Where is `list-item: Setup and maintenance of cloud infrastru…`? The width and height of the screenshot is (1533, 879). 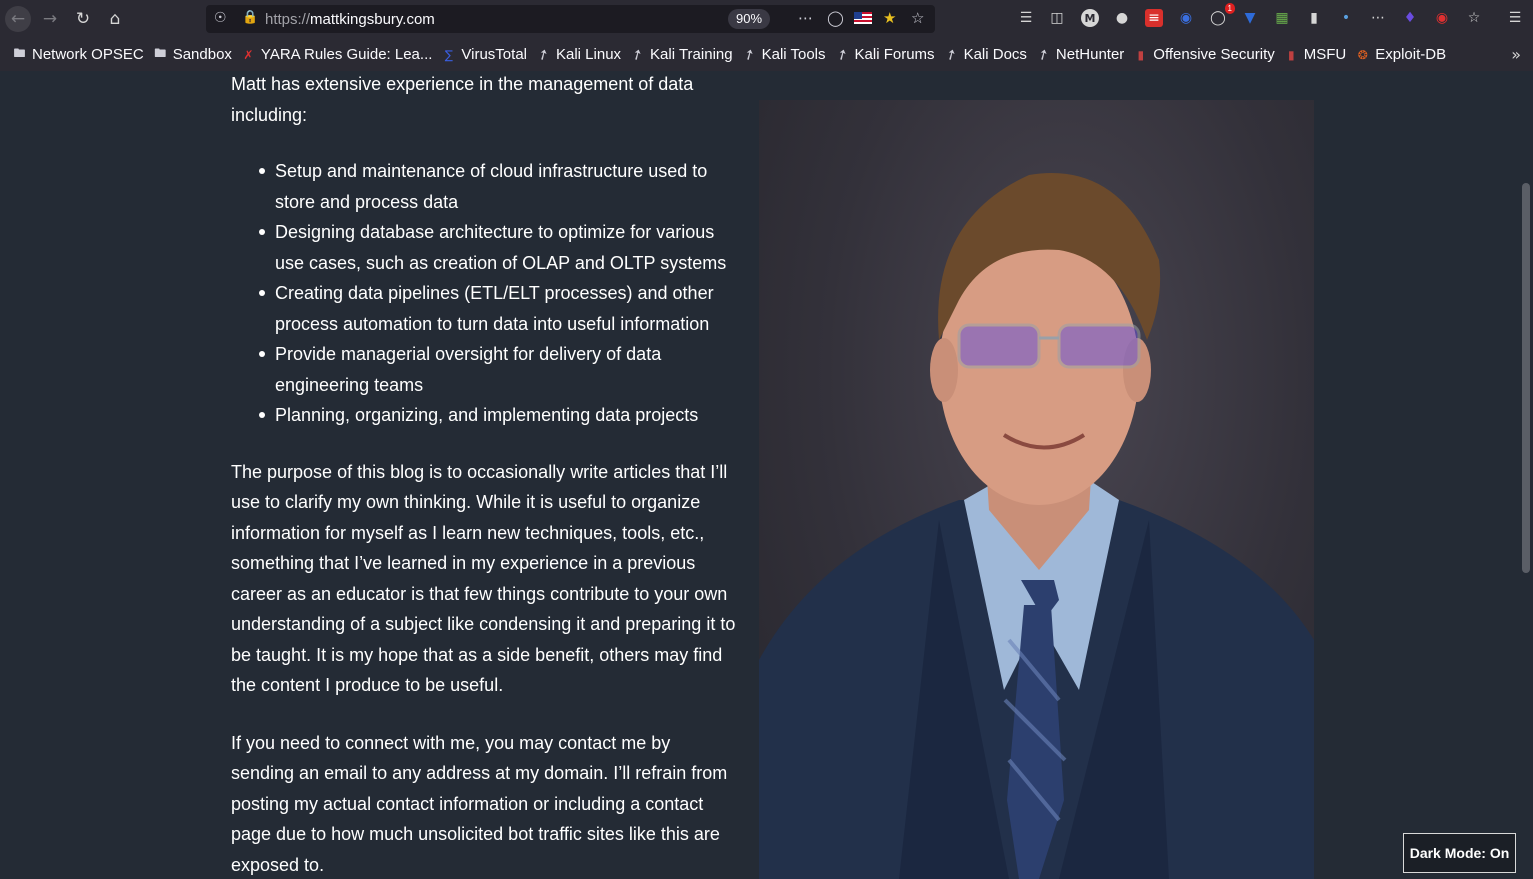 list-item: Setup and maintenance of cloud infrastru… is located at coordinates (497, 186).